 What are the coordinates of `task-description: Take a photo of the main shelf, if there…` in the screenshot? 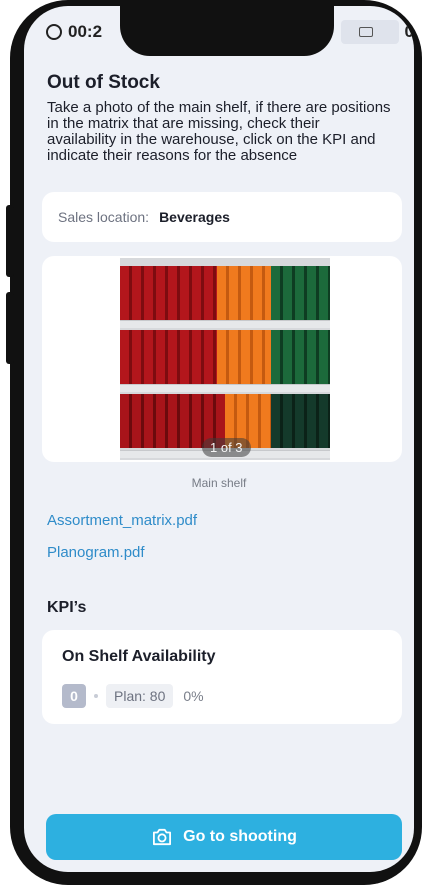 It's located at (219, 131).